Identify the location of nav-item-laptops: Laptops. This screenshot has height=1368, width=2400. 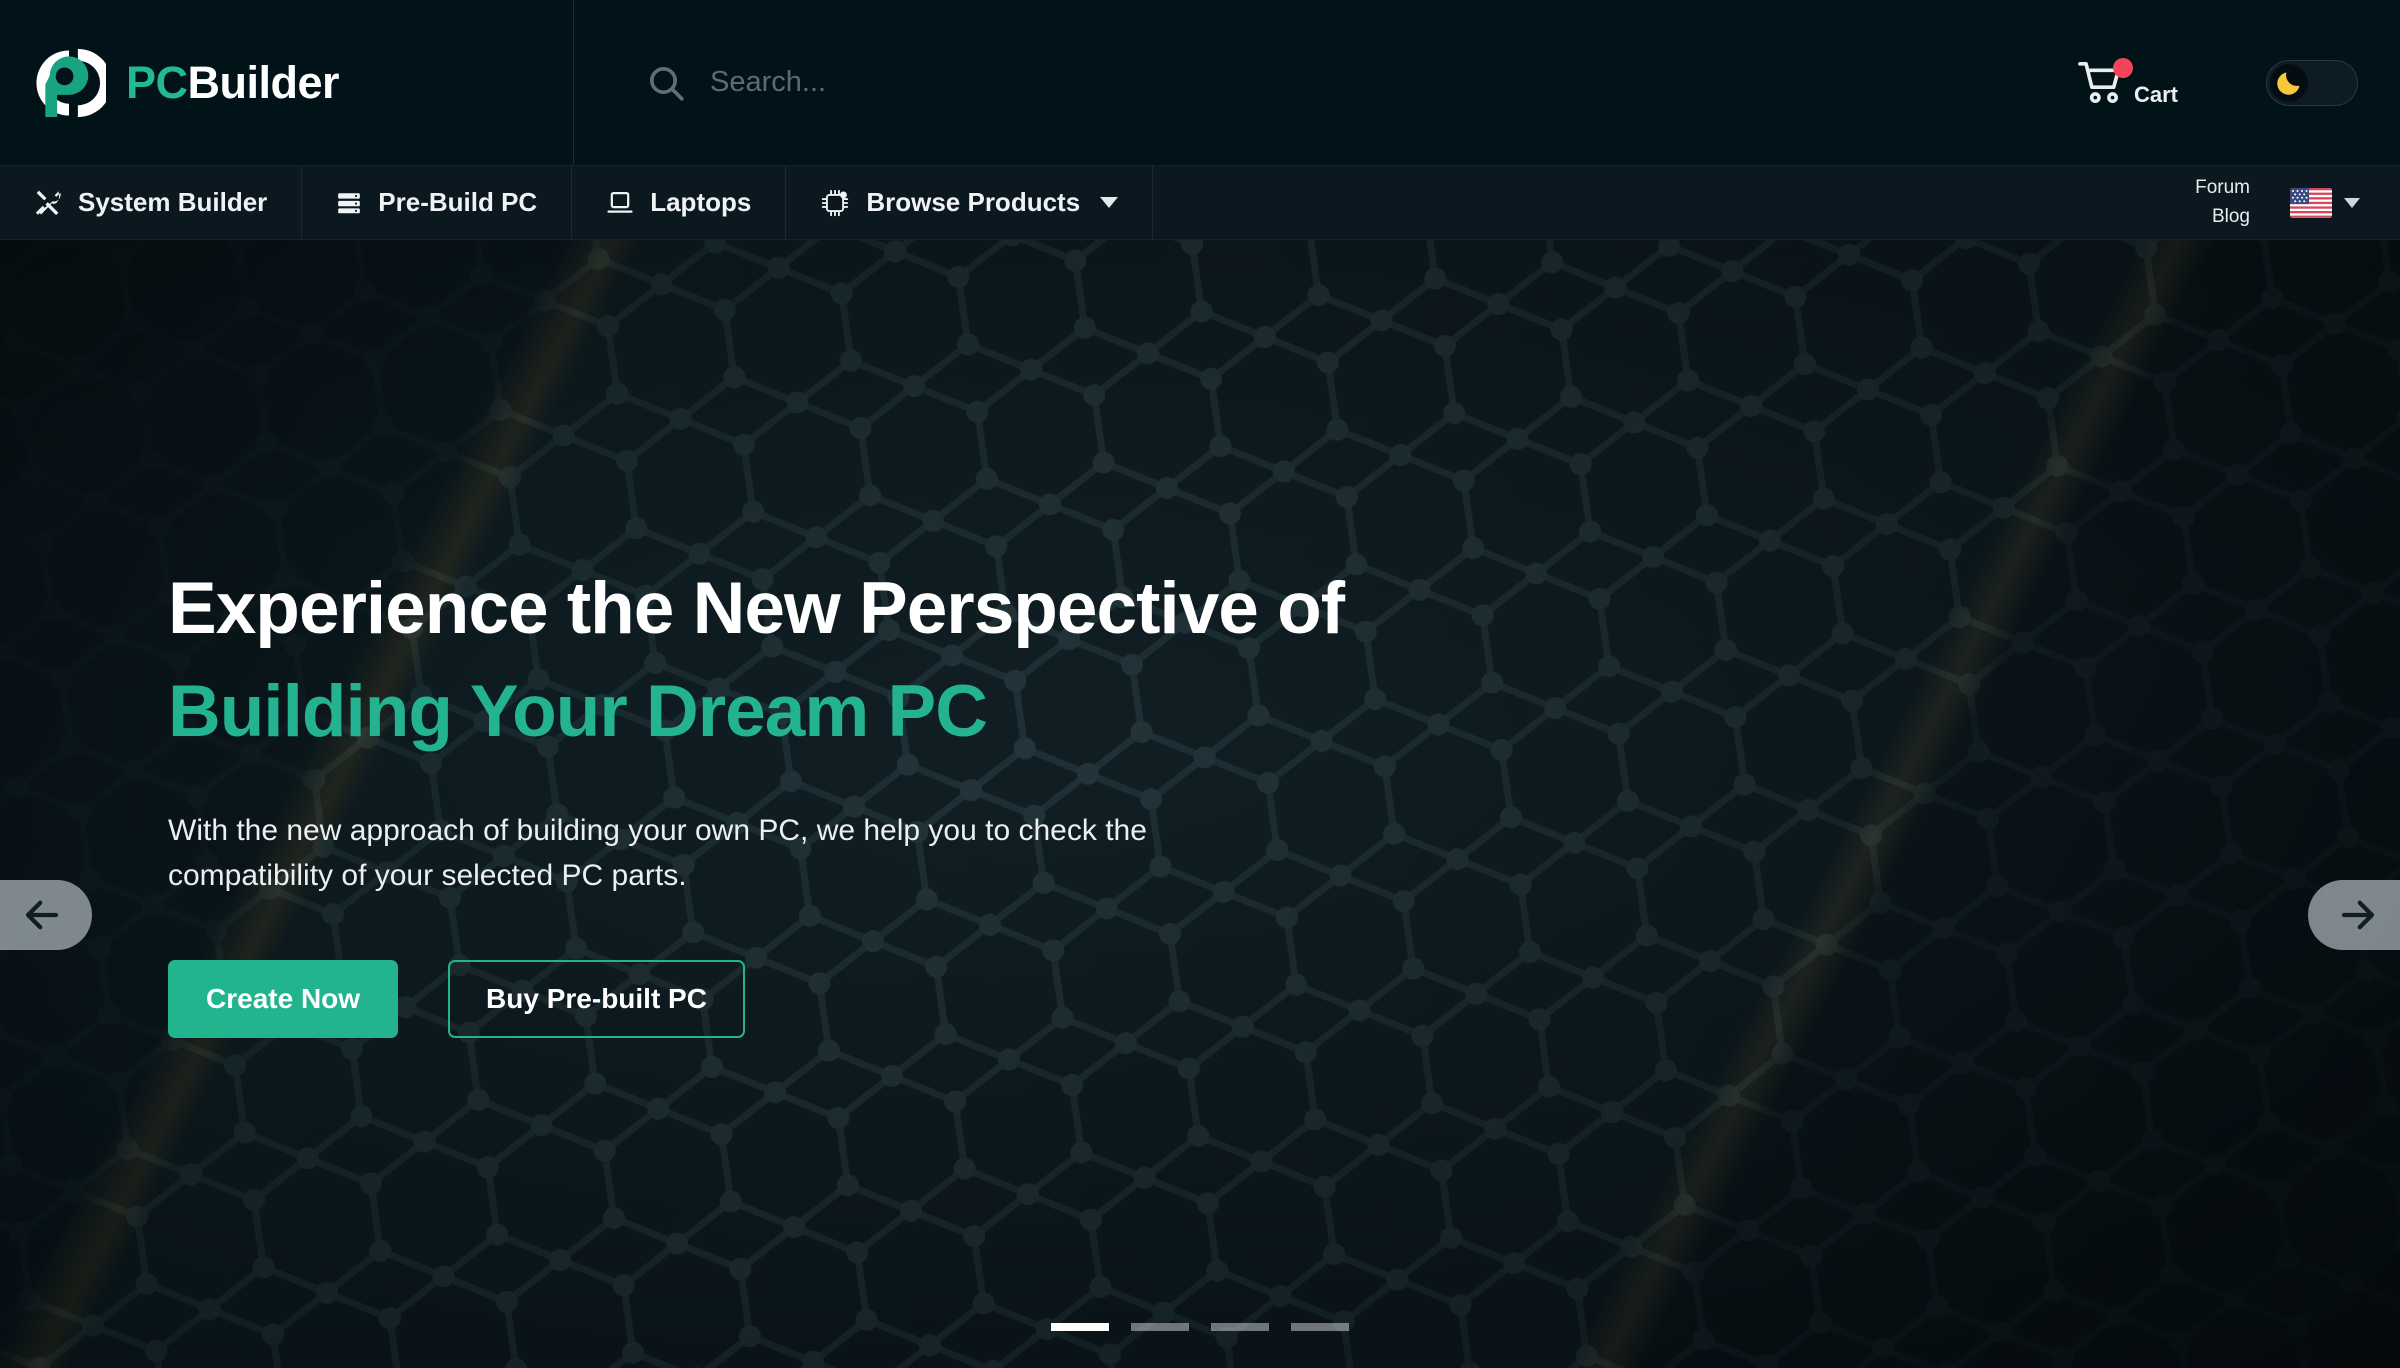
(679, 202).